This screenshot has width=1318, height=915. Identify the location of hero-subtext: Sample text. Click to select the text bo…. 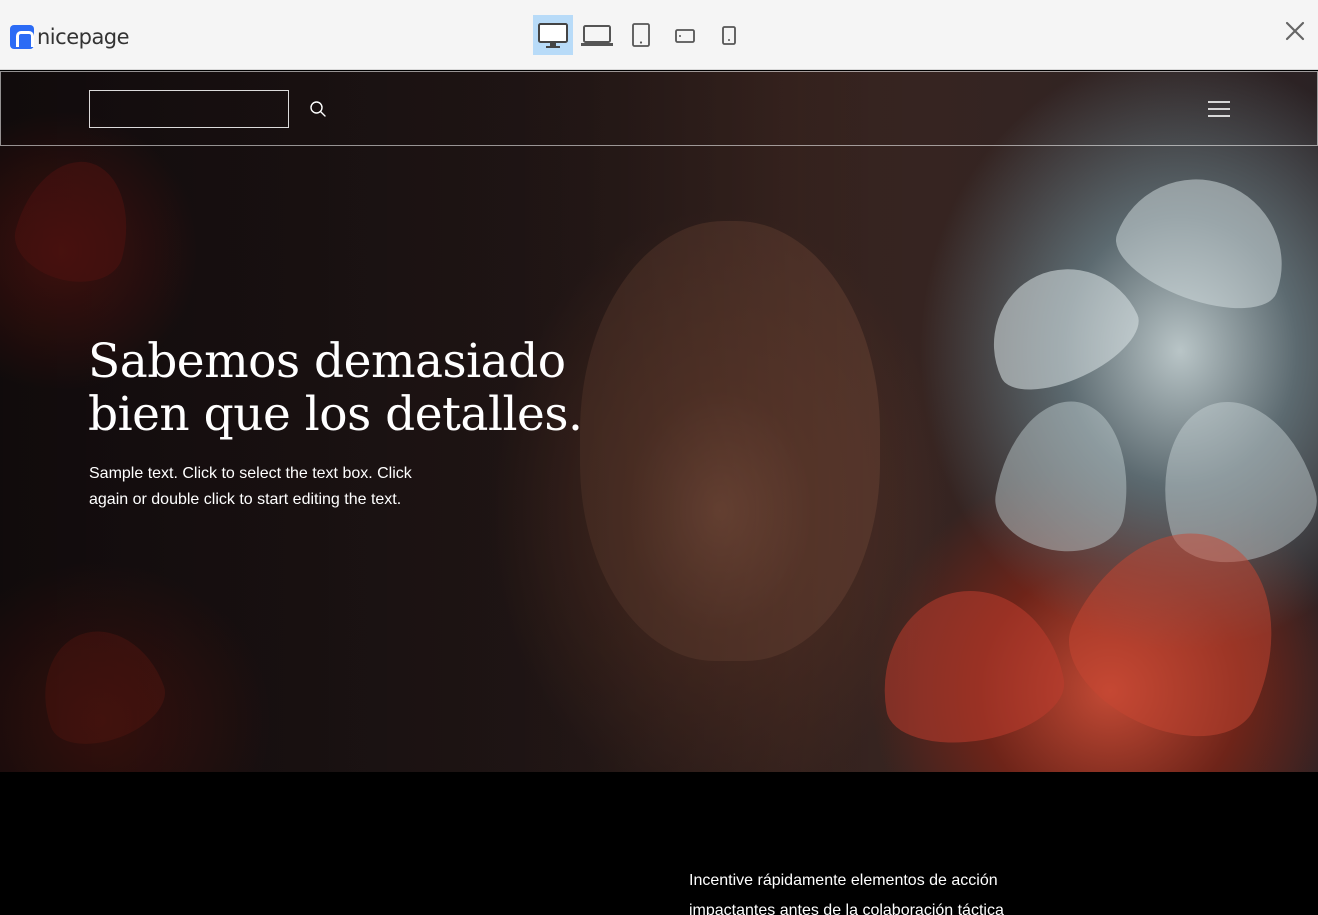
(250, 486).